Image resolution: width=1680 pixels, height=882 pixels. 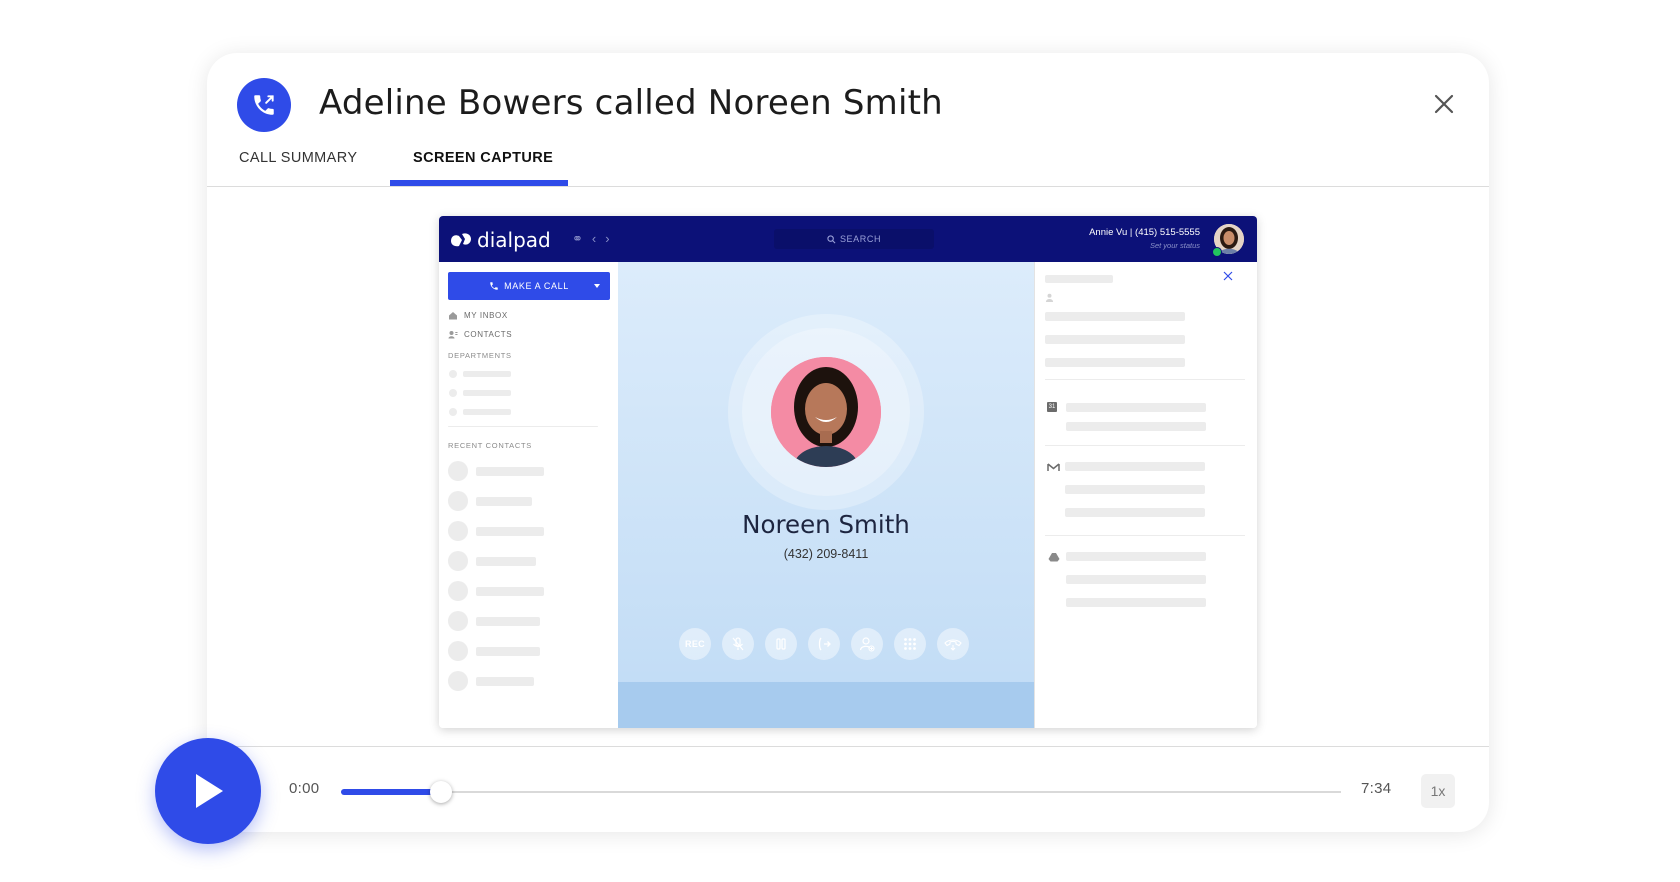 What do you see at coordinates (1175, 245) in the screenshot?
I see `status-hint: Set your status` at bounding box center [1175, 245].